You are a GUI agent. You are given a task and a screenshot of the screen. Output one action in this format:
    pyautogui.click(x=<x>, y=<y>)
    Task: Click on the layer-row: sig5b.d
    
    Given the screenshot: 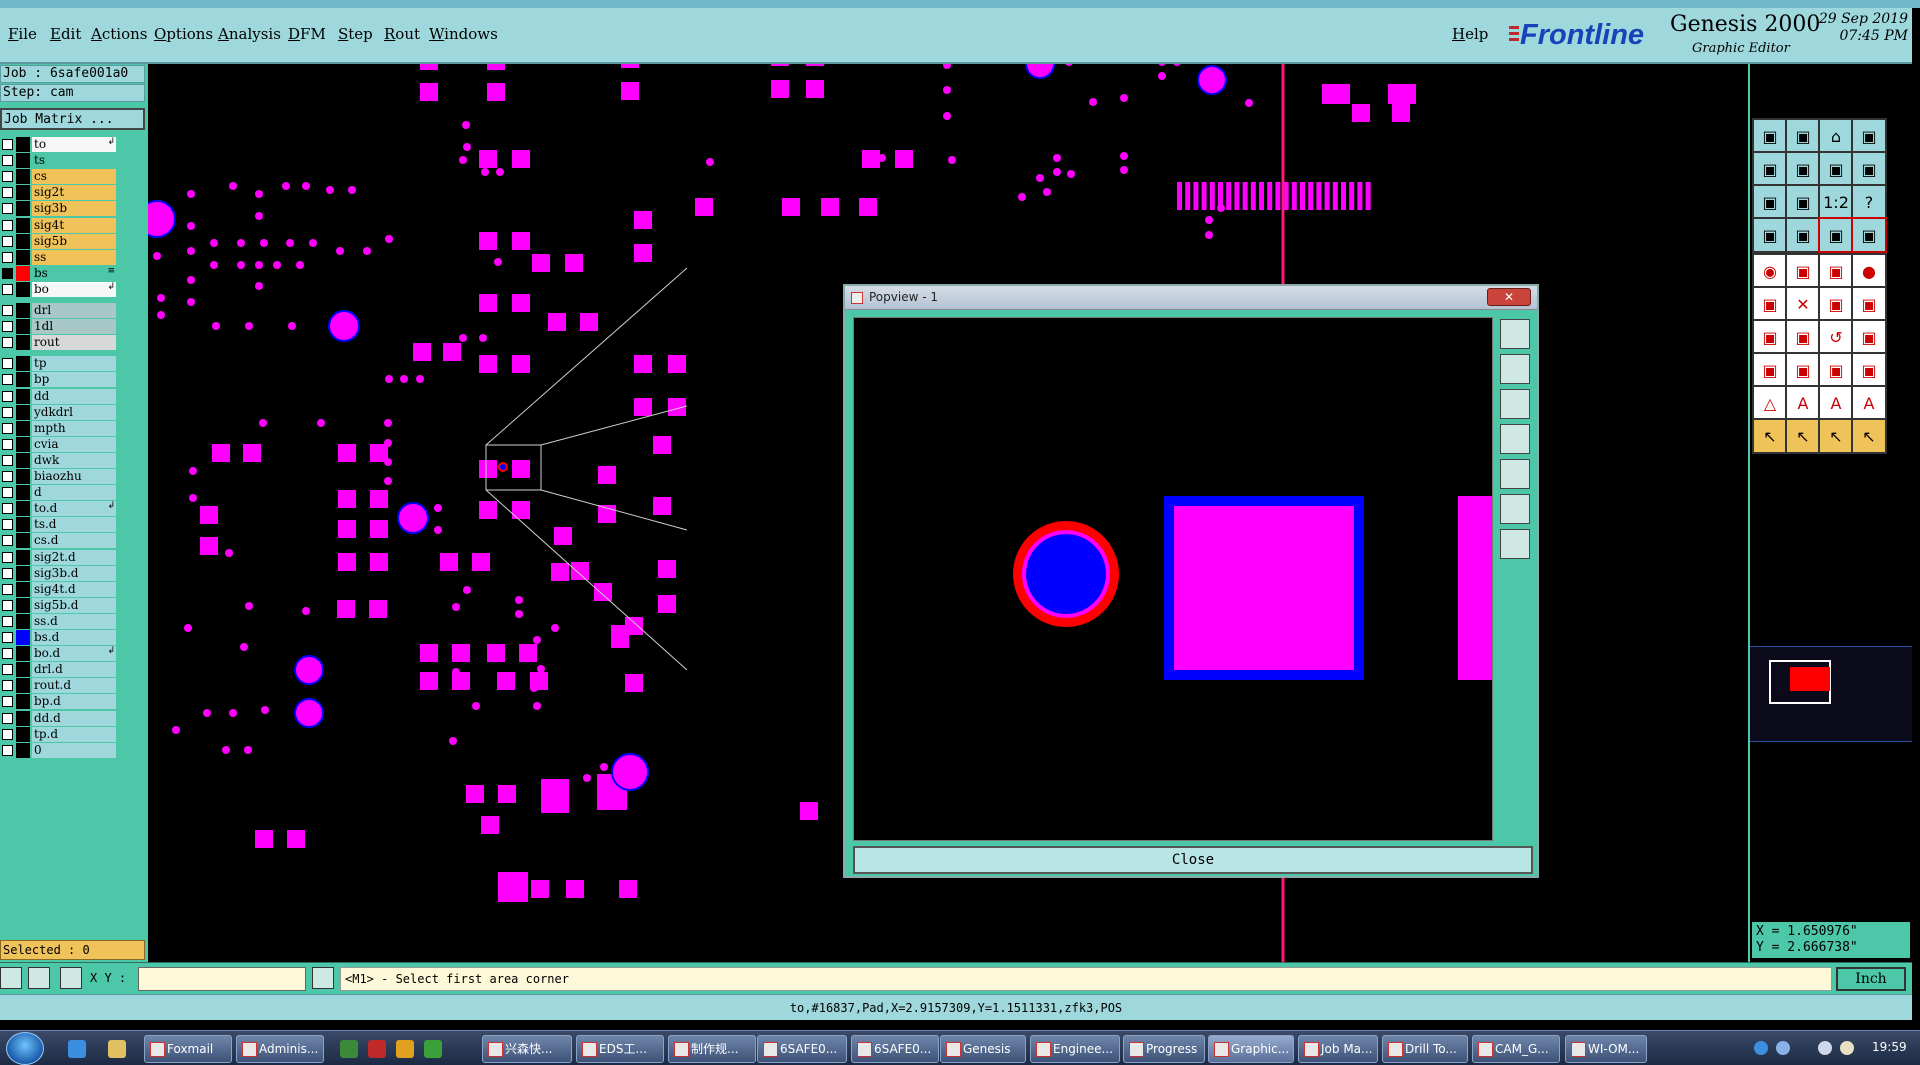 What is the action you would take?
    pyautogui.click(x=59, y=605)
    